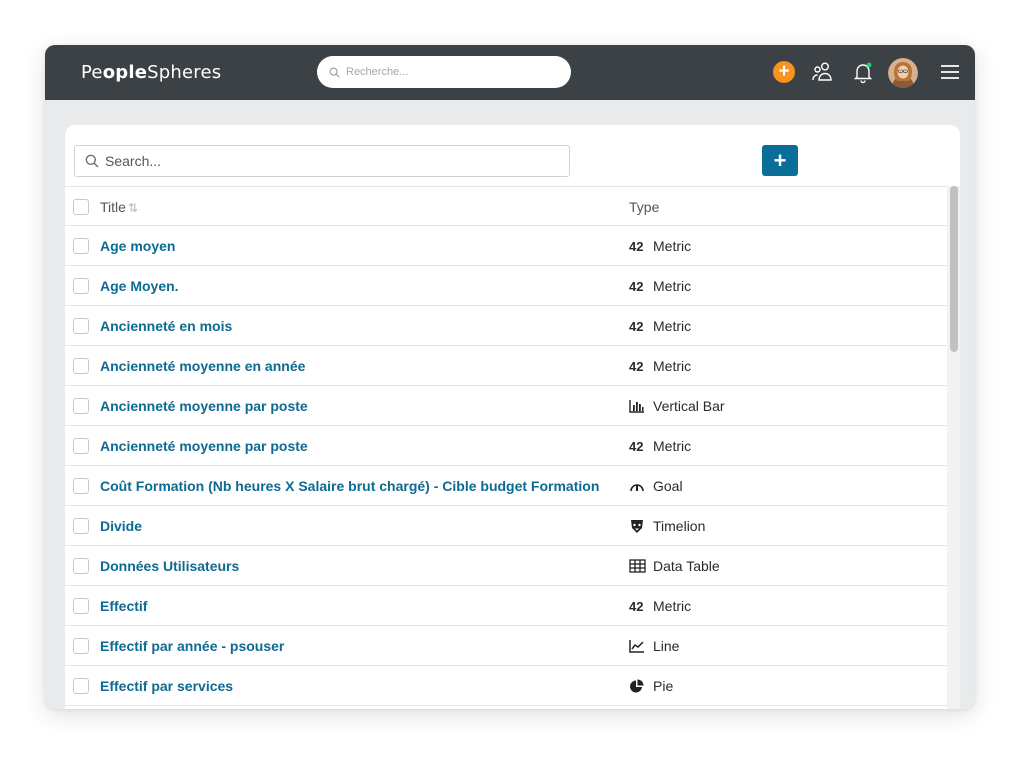 The width and height of the screenshot is (1030, 764). What do you see at coordinates (638, 566) in the screenshot?
I see `data-table-icon` at bounding box center [638, 566].